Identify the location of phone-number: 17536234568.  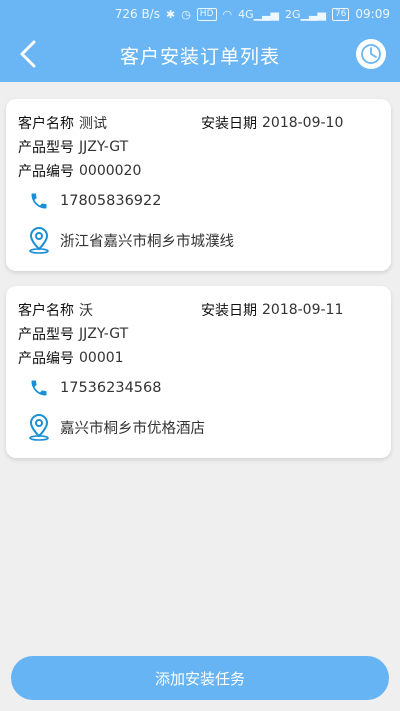
(111, 388).